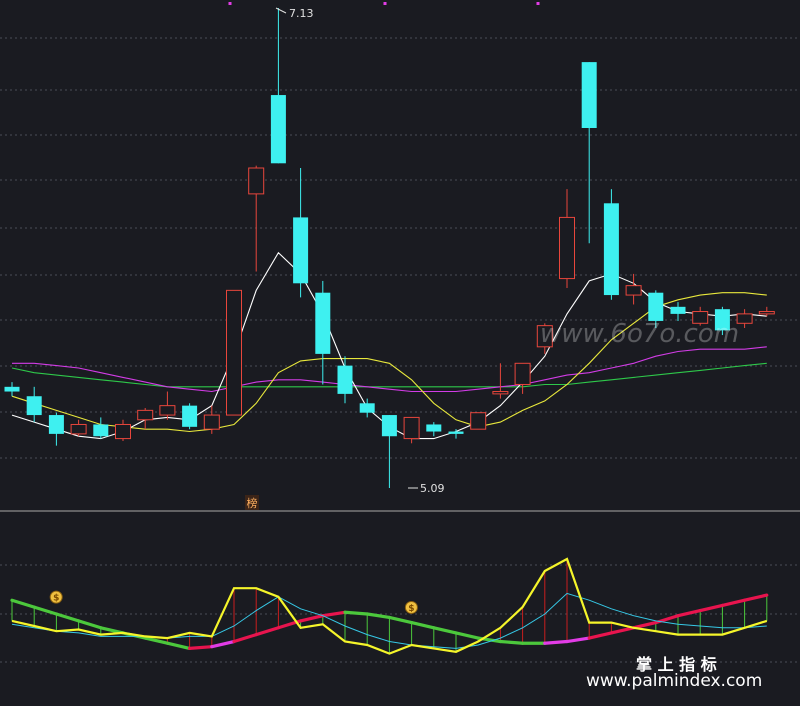 This screenshot has height=706, width=800. I want to click on watermark-bottom-url: www.palmindex.com, so click(674, 681).